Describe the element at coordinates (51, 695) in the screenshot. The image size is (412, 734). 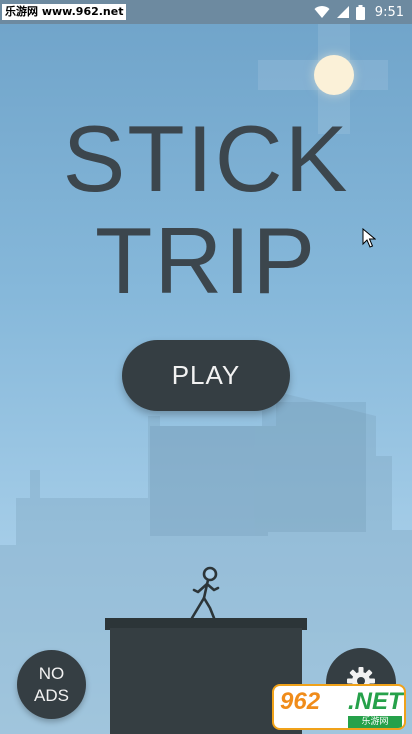
I see `no-ads-line2: ADS` at that location.